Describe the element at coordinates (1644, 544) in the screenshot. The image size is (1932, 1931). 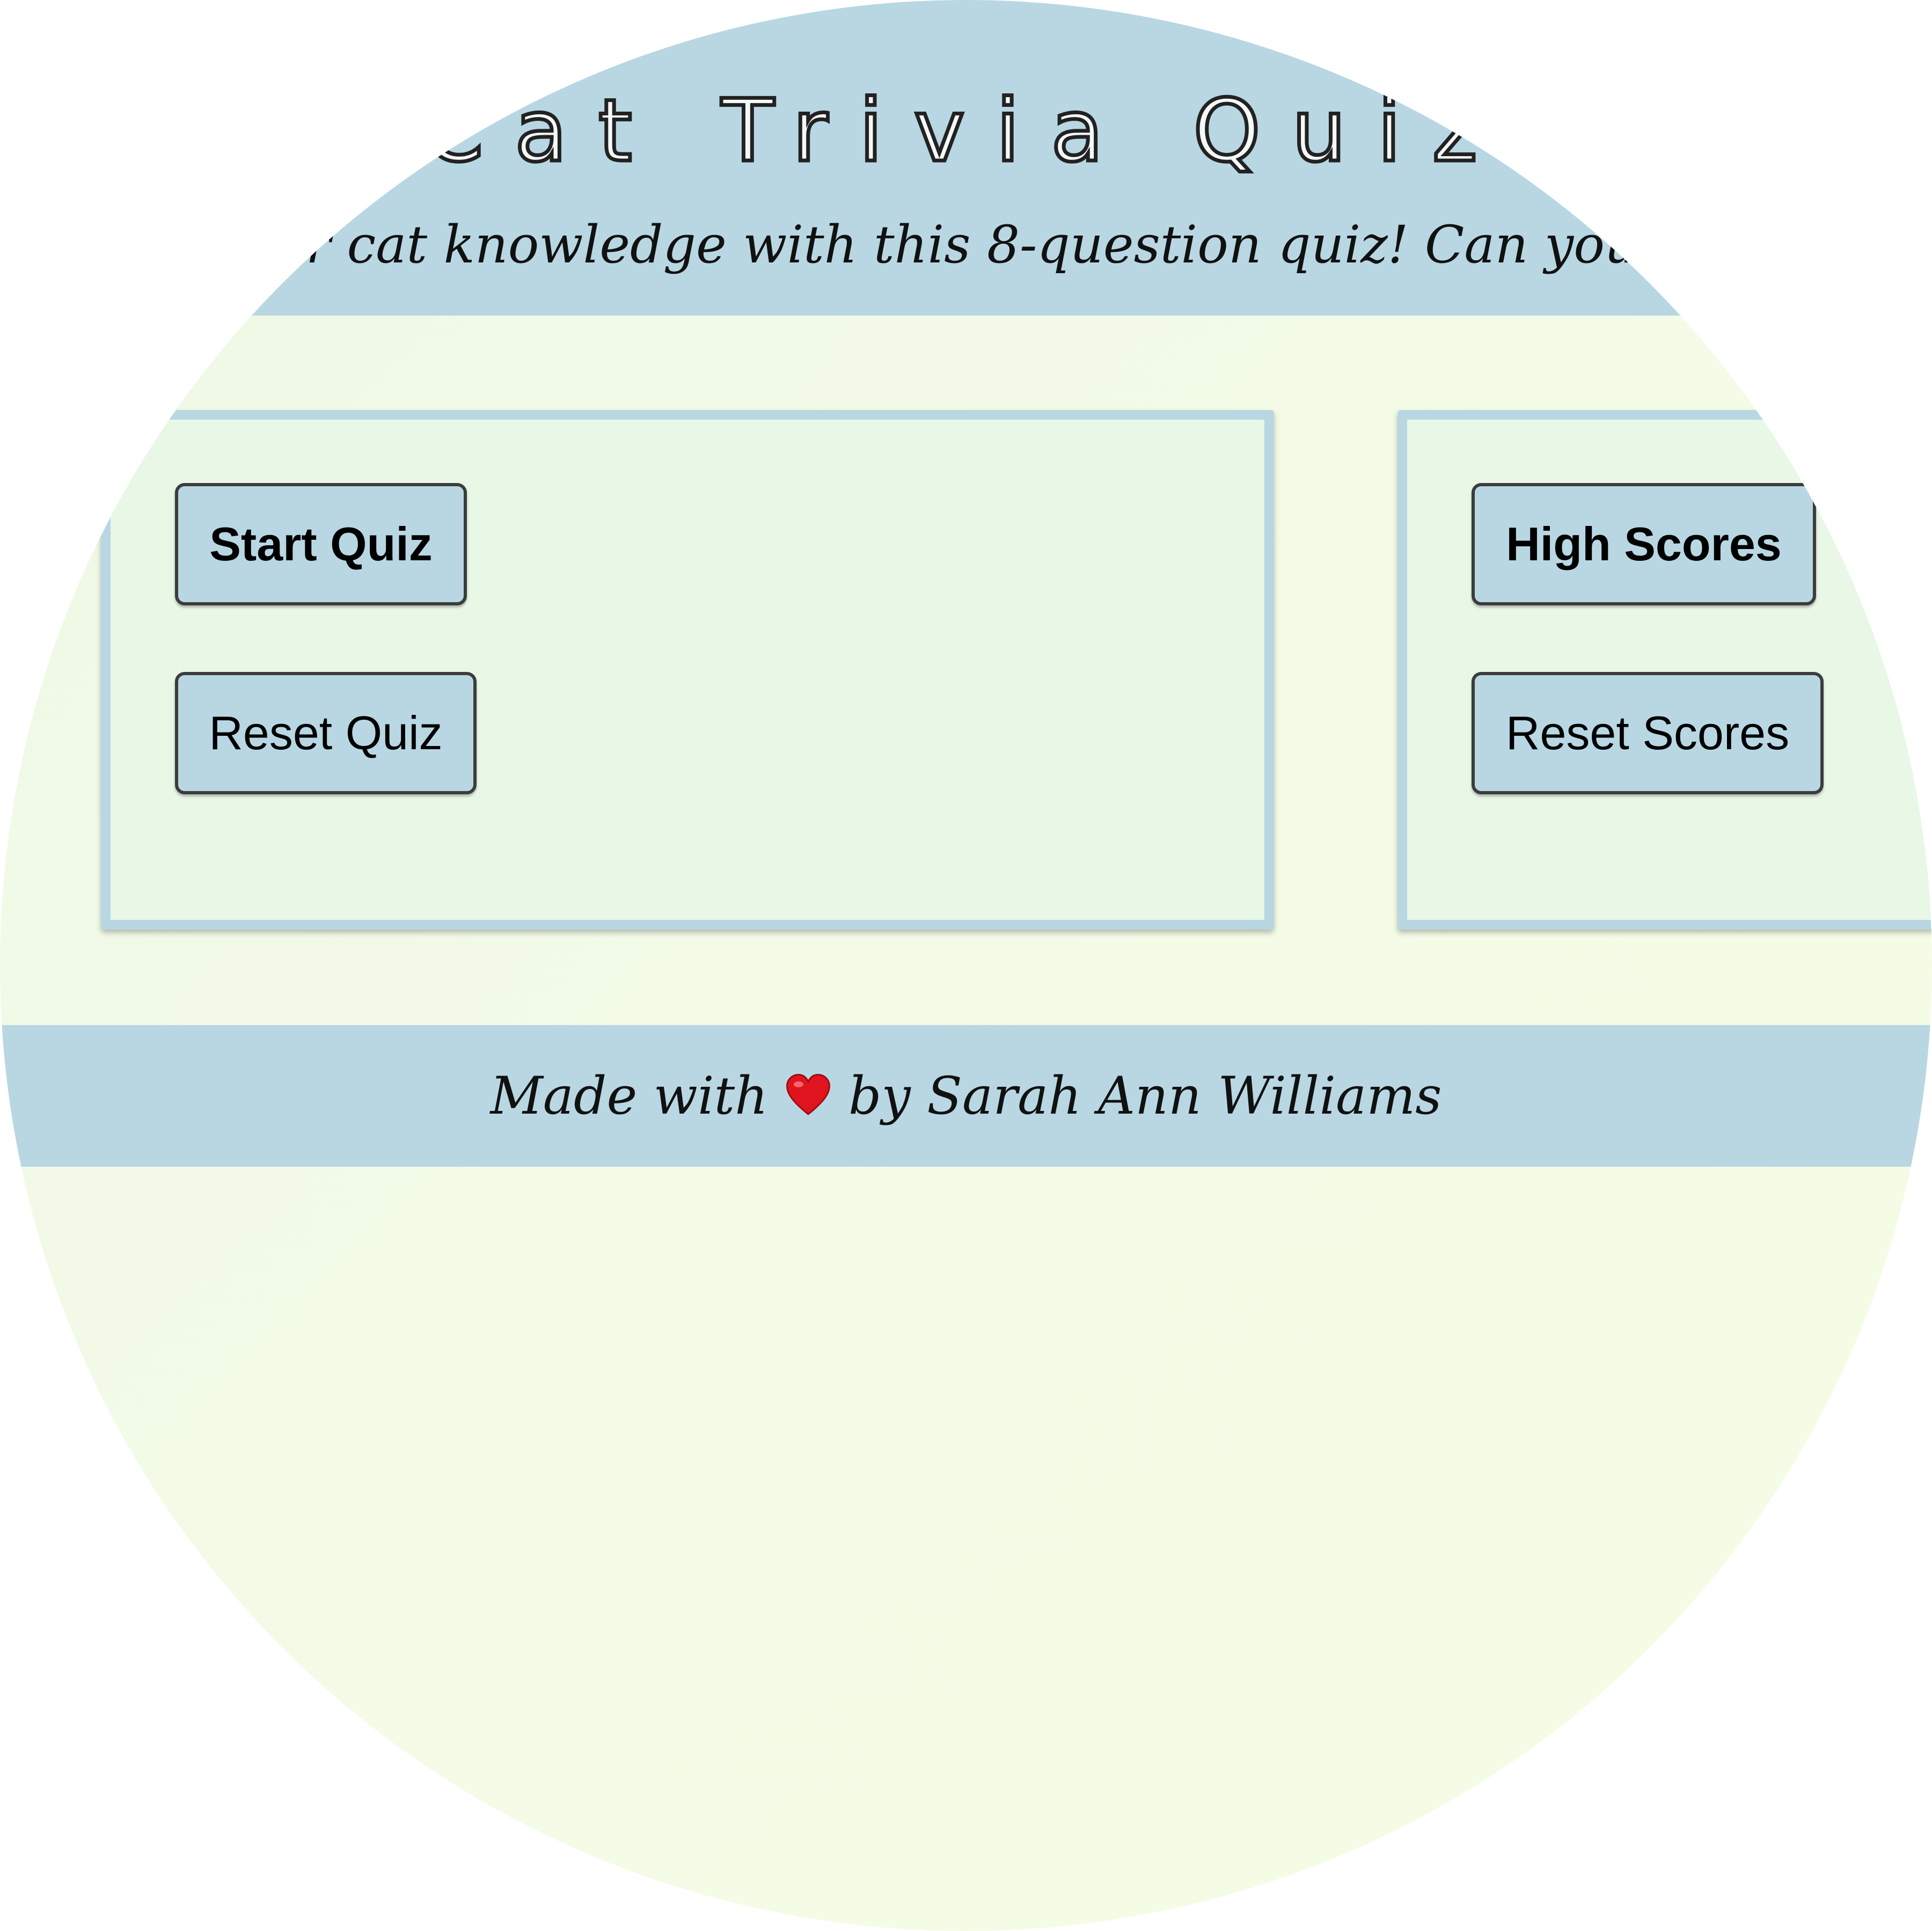
I see `high-scores-button: High Scores` at that location.